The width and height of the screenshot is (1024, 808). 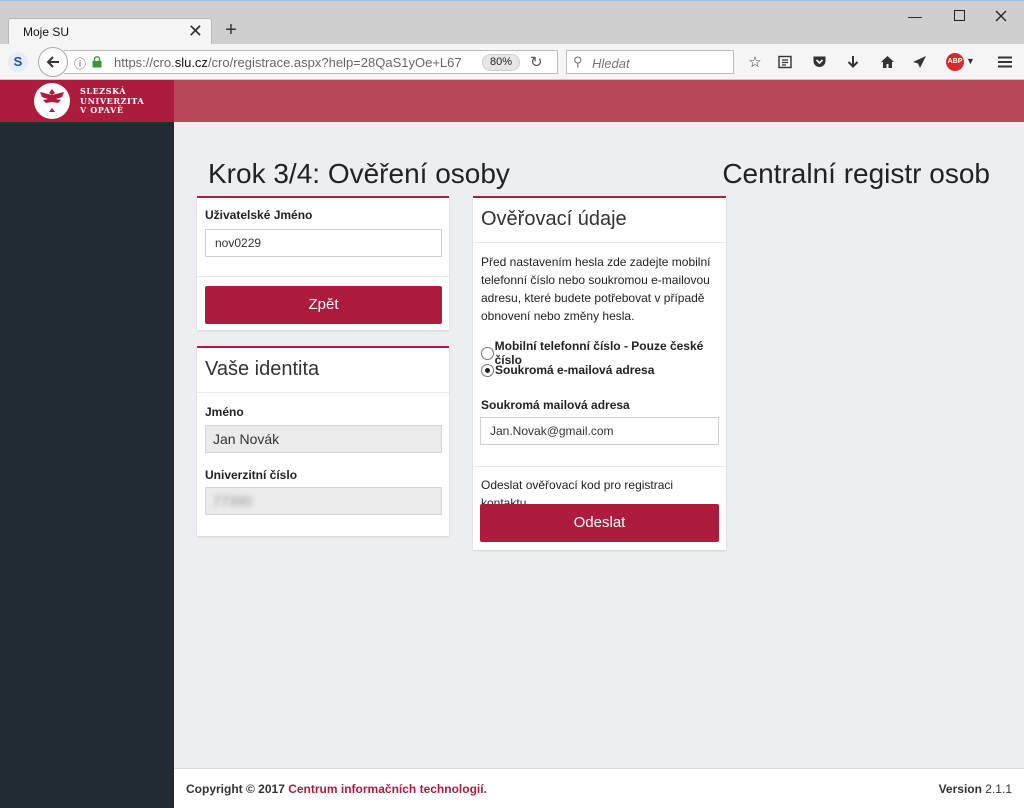 What do you see at coordinates (231, 30) in the screenshot?
I see `new-tab-button: +` at bounding box center [231, 30].